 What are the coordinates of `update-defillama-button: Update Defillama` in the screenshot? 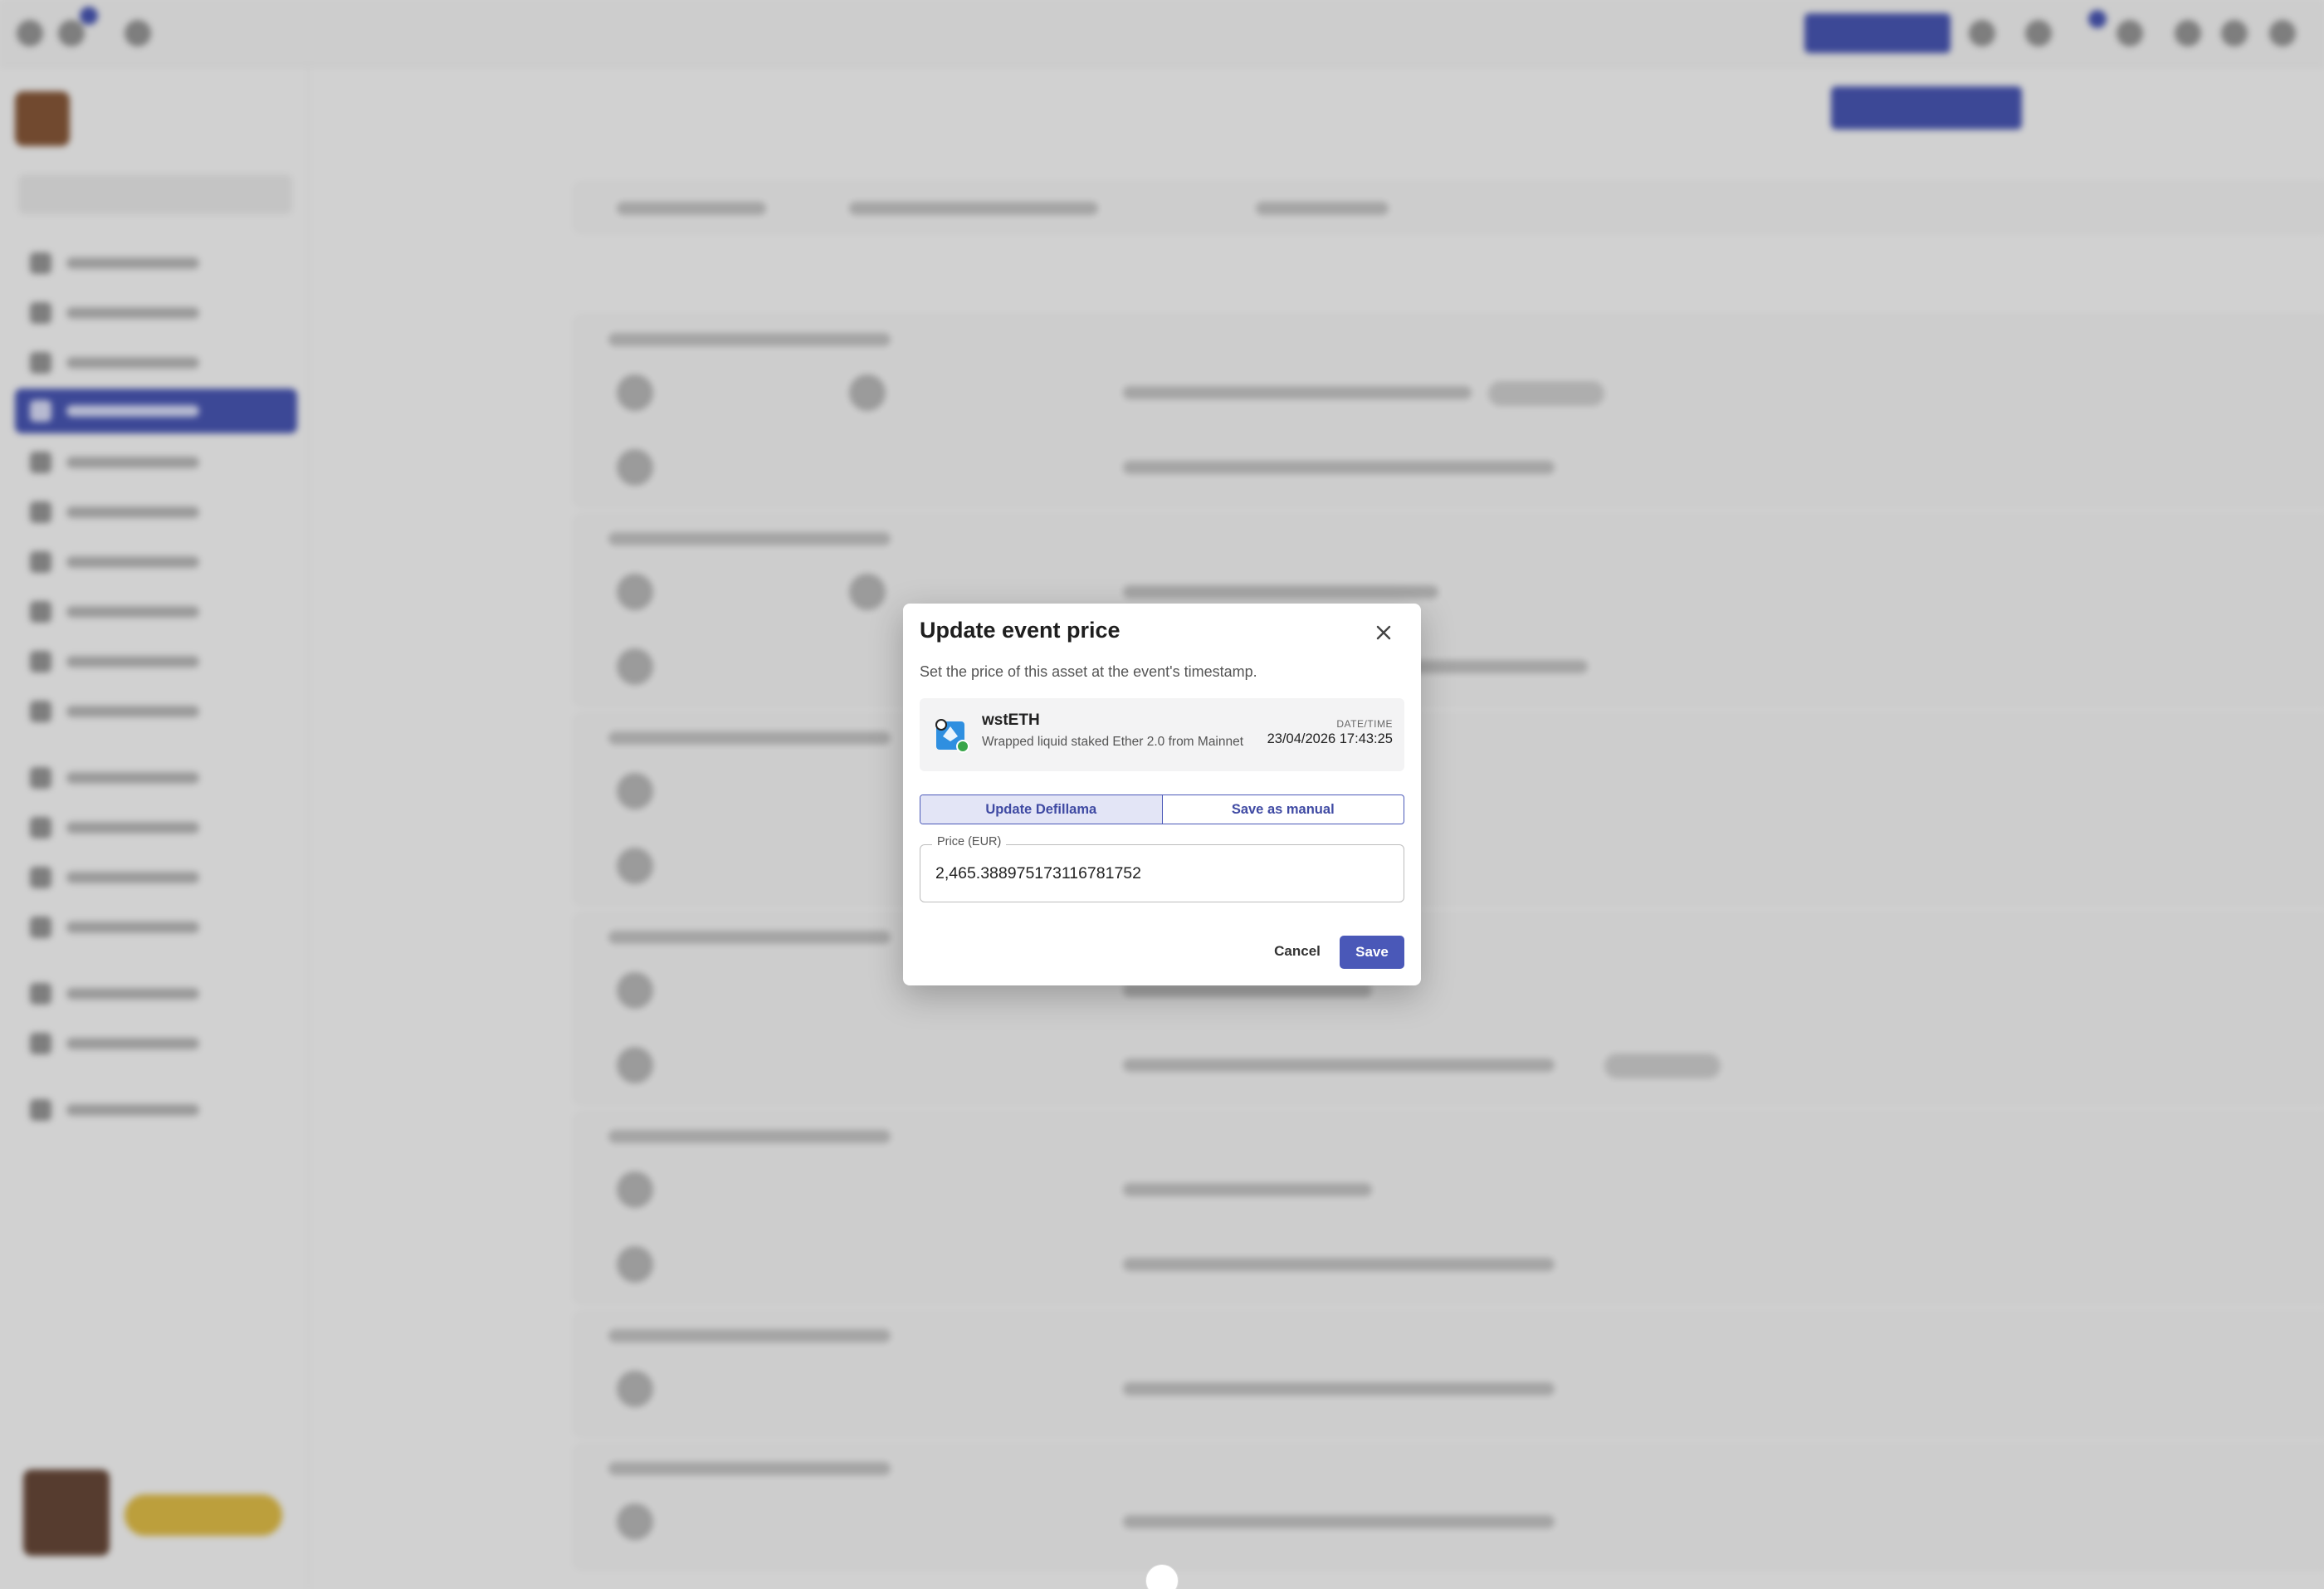 It's located at (1041, 809).